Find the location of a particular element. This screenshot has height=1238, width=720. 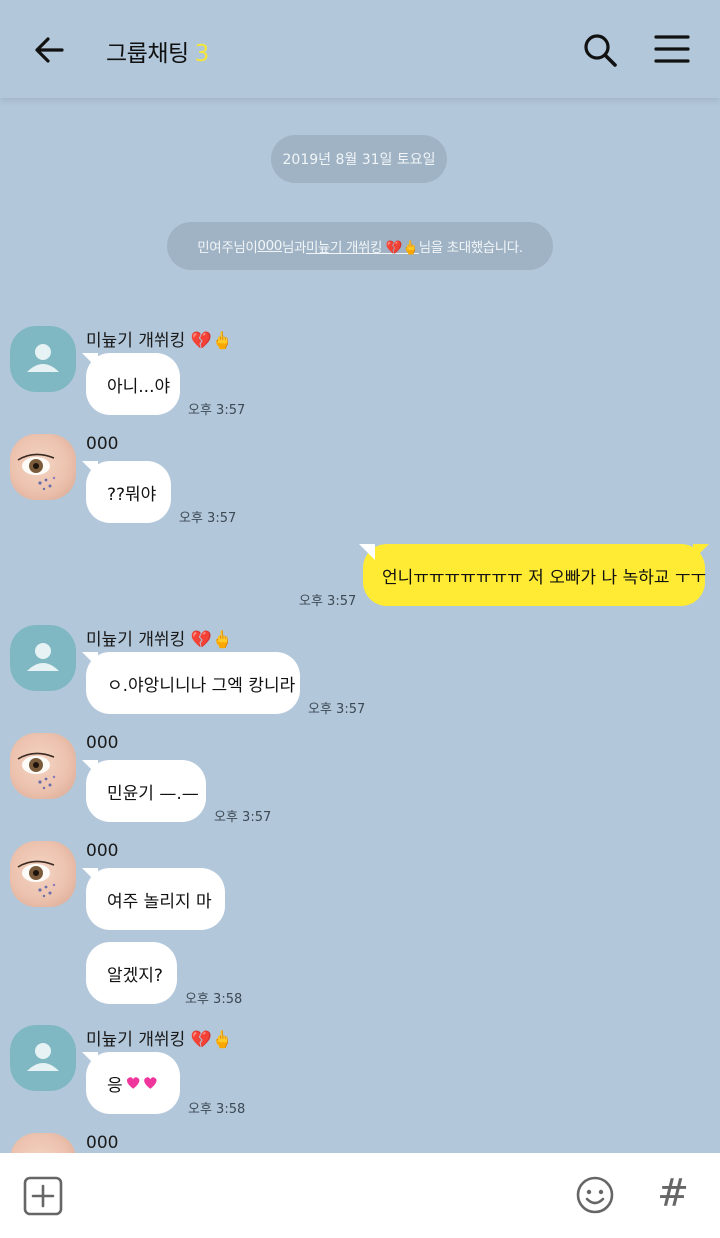

chat-title: 그룹채팅 3 is located at coordinates (157, 51).